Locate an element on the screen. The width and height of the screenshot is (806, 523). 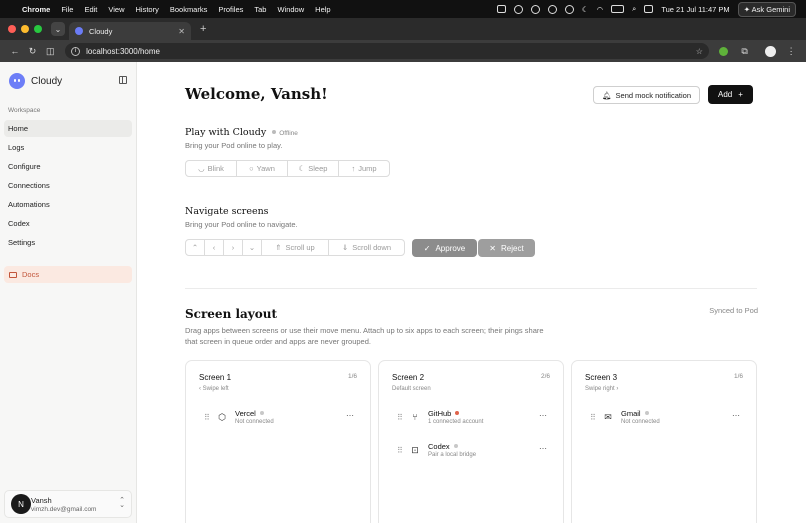
sidebar-item-docs: Docs is located at coordinates (68, 274).